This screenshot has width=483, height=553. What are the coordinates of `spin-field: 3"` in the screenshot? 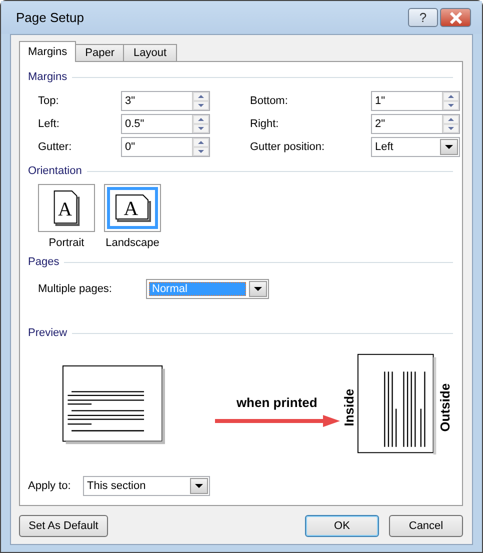 It's located at (165, 101).